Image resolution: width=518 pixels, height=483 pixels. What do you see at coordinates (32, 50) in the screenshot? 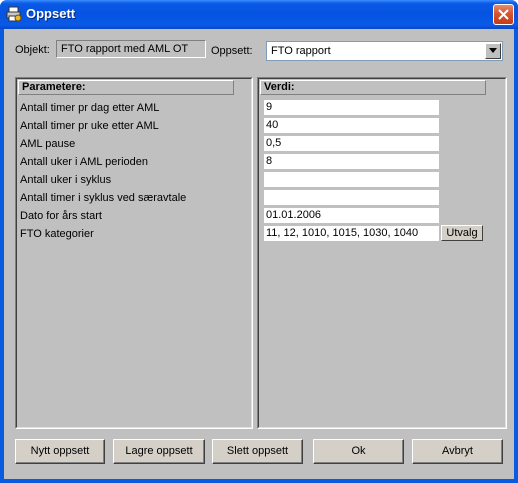
I see `objekt-label: Objekt:` at bounding box center [32, 50].